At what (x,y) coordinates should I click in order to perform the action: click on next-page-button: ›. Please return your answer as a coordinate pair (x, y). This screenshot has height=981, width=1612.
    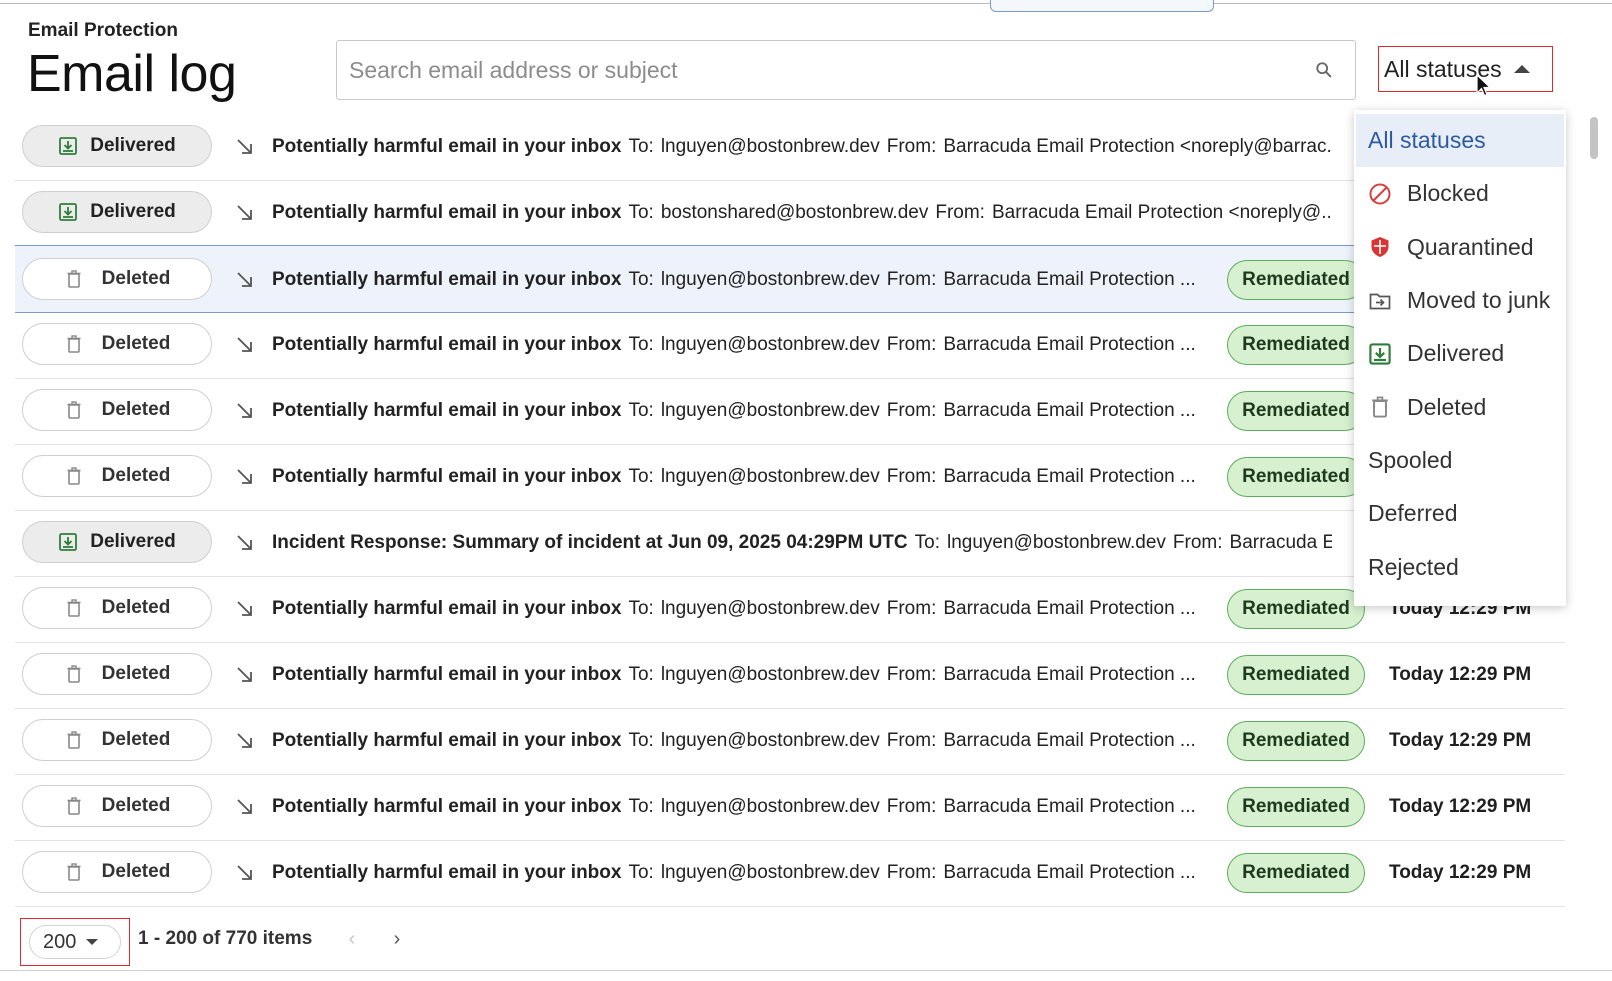
    Looking at the image, I should click on (397, 939).